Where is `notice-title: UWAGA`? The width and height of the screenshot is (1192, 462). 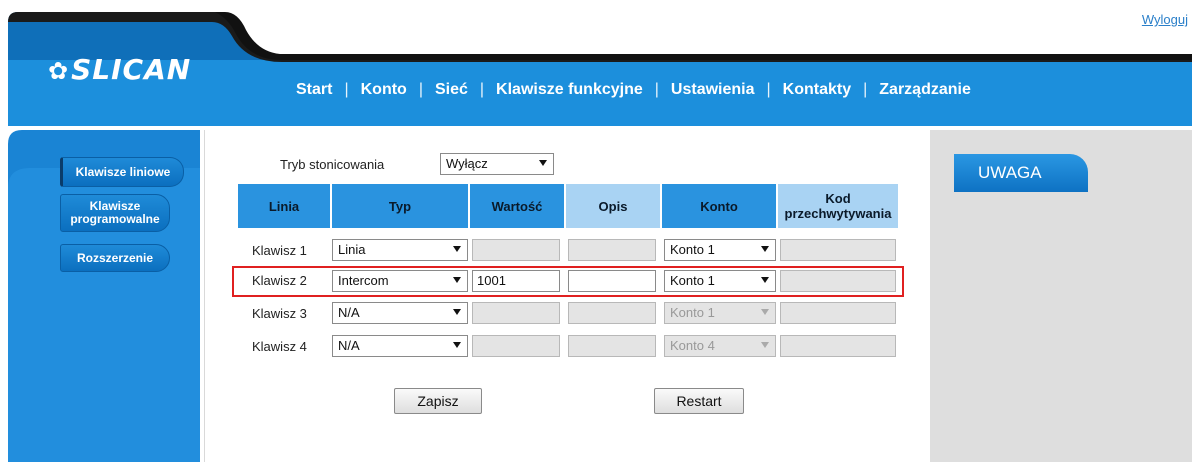 notice-title: UWAGA is located at coordinates (1021, 173).